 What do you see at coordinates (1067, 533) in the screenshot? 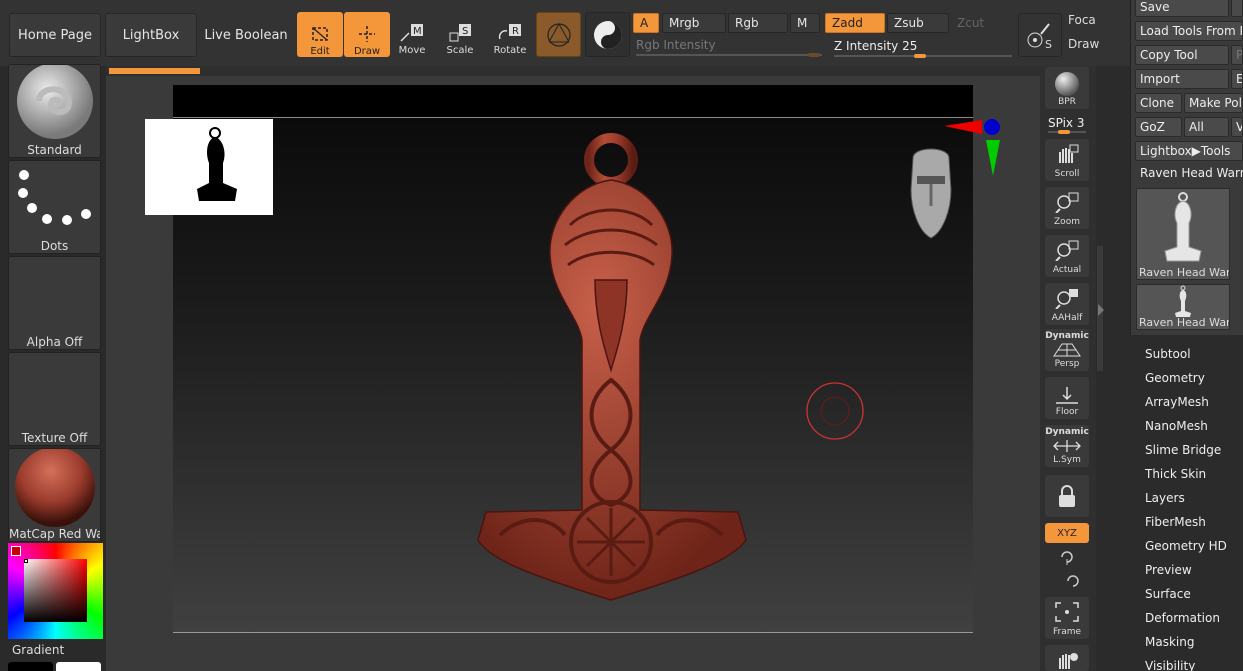
I see `xyz-symmetry-button: XYZ` at bounding box center [1067, 533].